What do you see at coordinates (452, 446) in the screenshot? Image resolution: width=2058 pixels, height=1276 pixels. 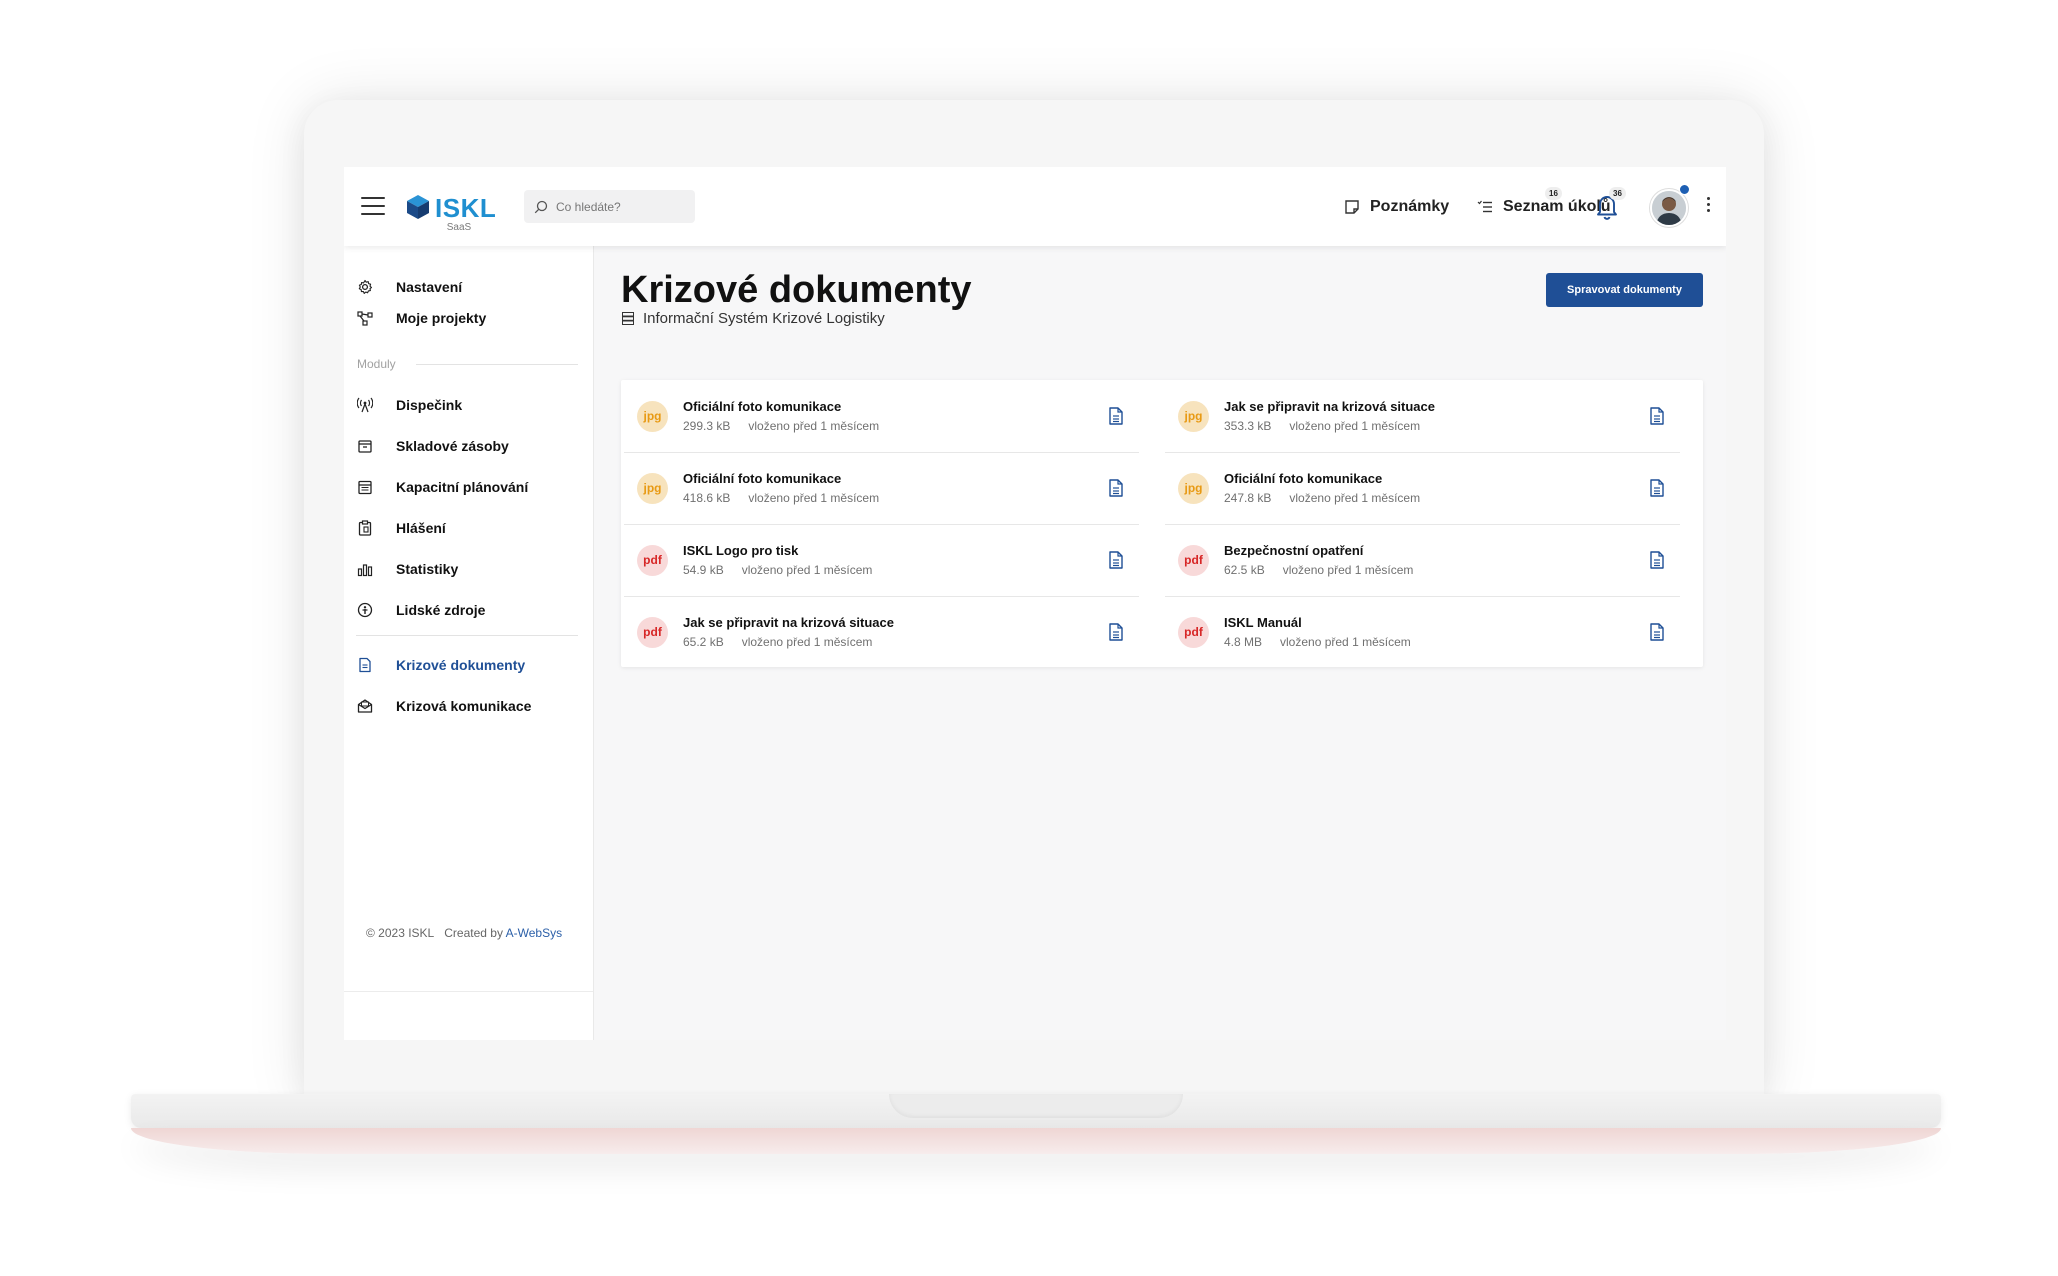 I see `sidebar-item-label: Skladové zásoby` at bounding box center [452, 446].